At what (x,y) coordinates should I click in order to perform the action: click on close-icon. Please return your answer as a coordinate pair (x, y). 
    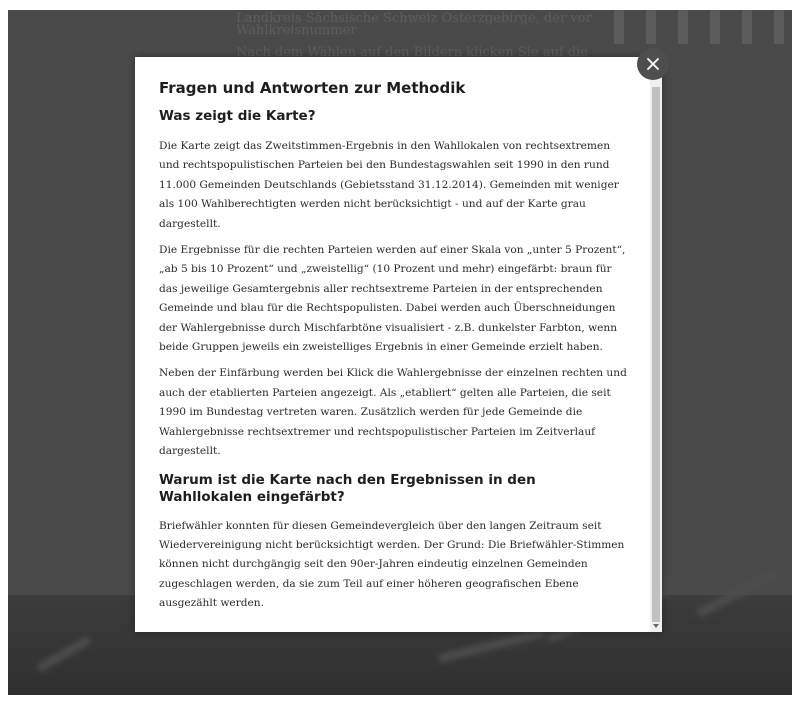
    Looking at the image, I should click on (653, 64).